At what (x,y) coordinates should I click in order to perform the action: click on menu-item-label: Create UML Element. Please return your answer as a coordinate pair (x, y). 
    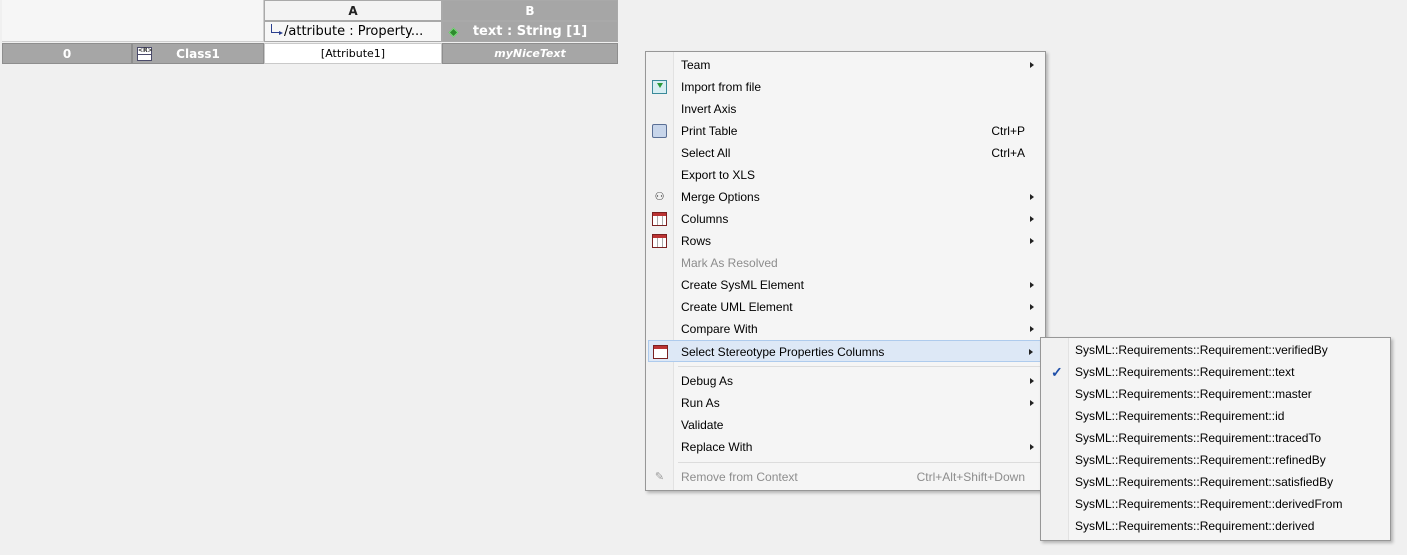
    Looking at the image, I should click on (737, 307).